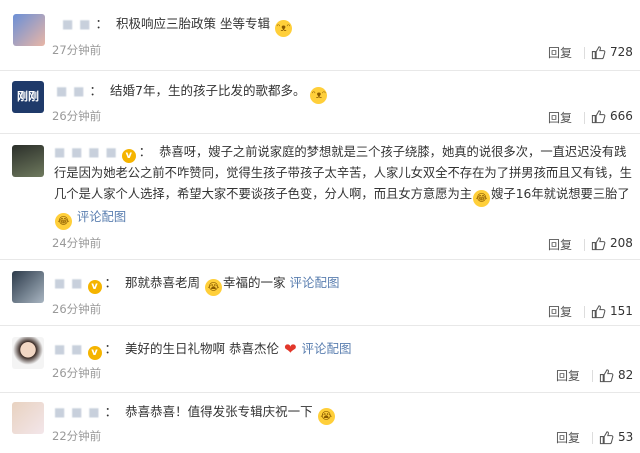  I want to click on celebrating-face-emoji-icon: 😭, so click(326, 416).